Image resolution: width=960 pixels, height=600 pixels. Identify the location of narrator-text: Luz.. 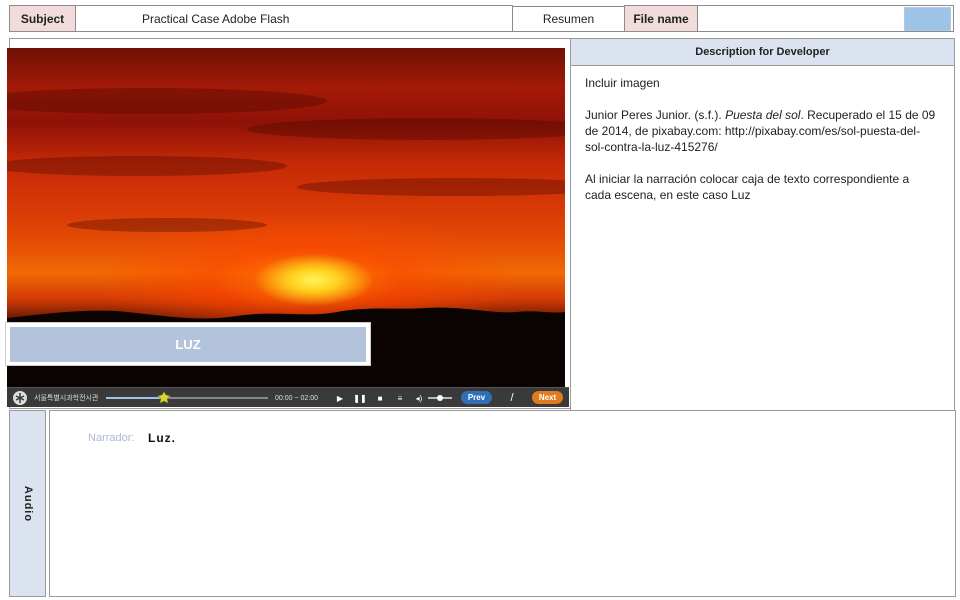
(162, 438).